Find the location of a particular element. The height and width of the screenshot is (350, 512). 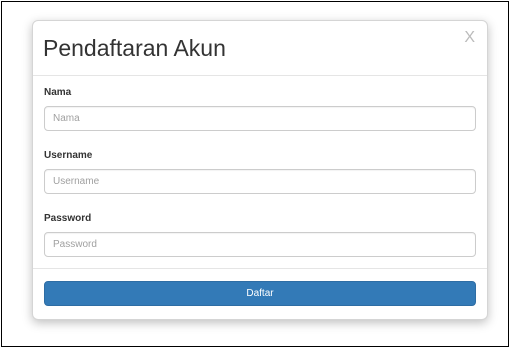

form-group-password: Password is located at coordinates (260, 241).